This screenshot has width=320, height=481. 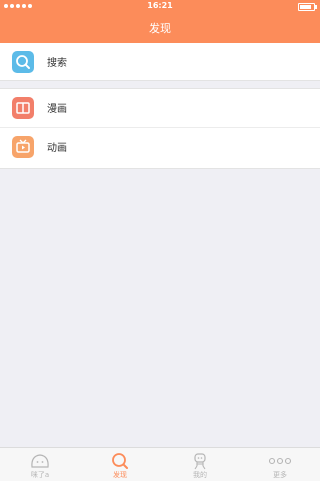 I want to click on tab-profile: 我的, so click(x=200, y=464).